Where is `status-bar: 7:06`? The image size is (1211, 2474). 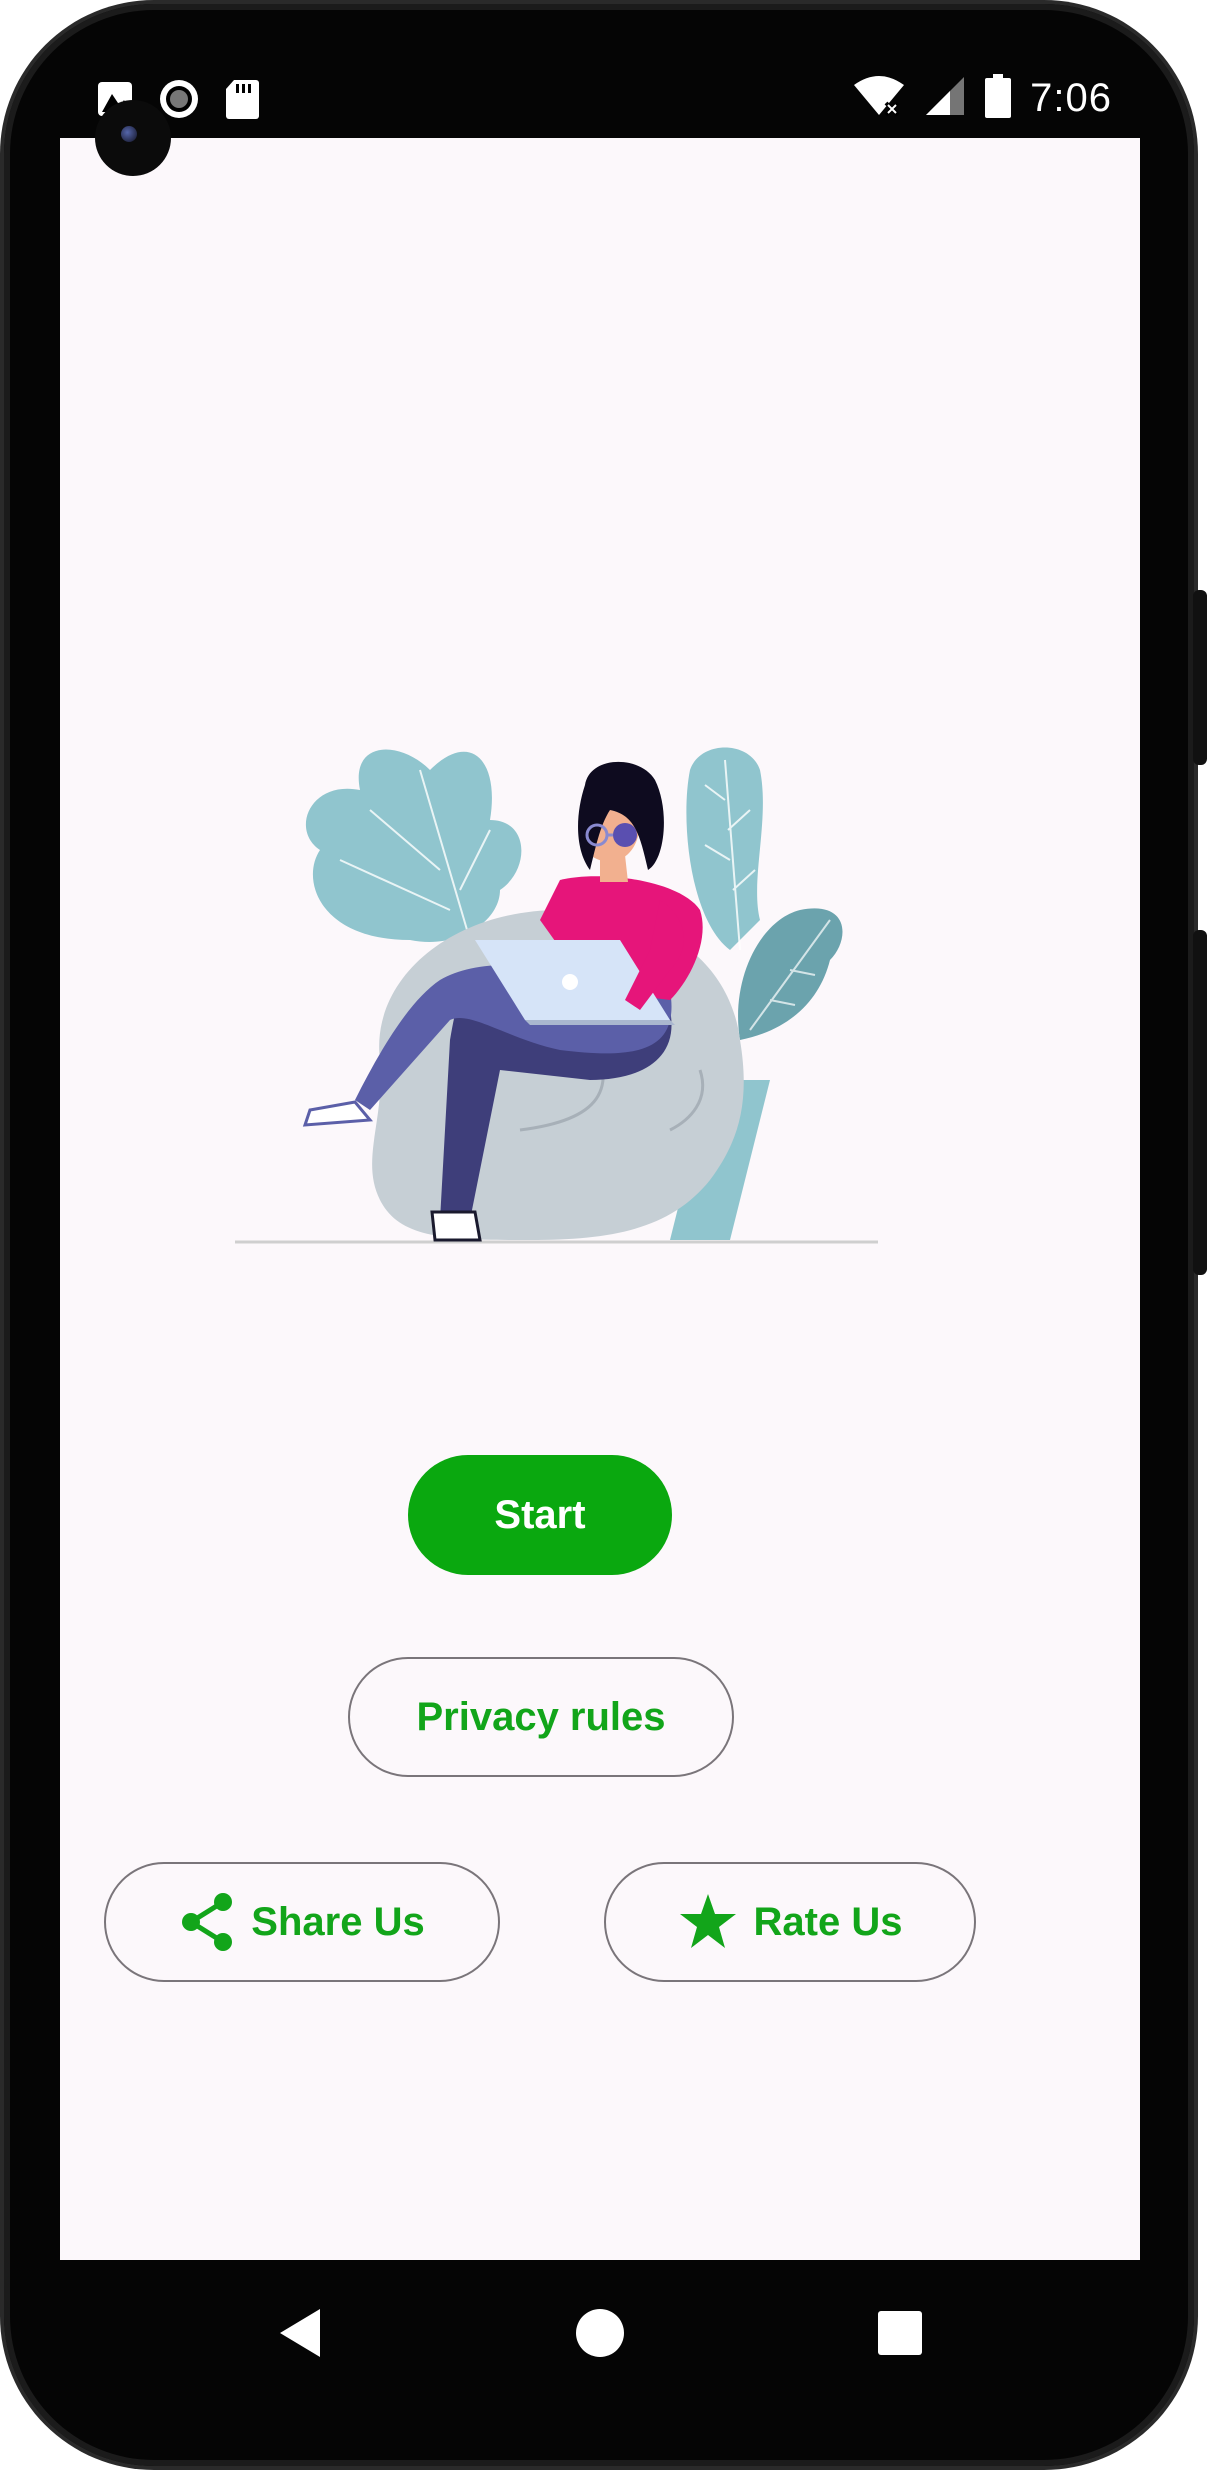
status-bar: 7:06 is located at coordinates (600, 99).